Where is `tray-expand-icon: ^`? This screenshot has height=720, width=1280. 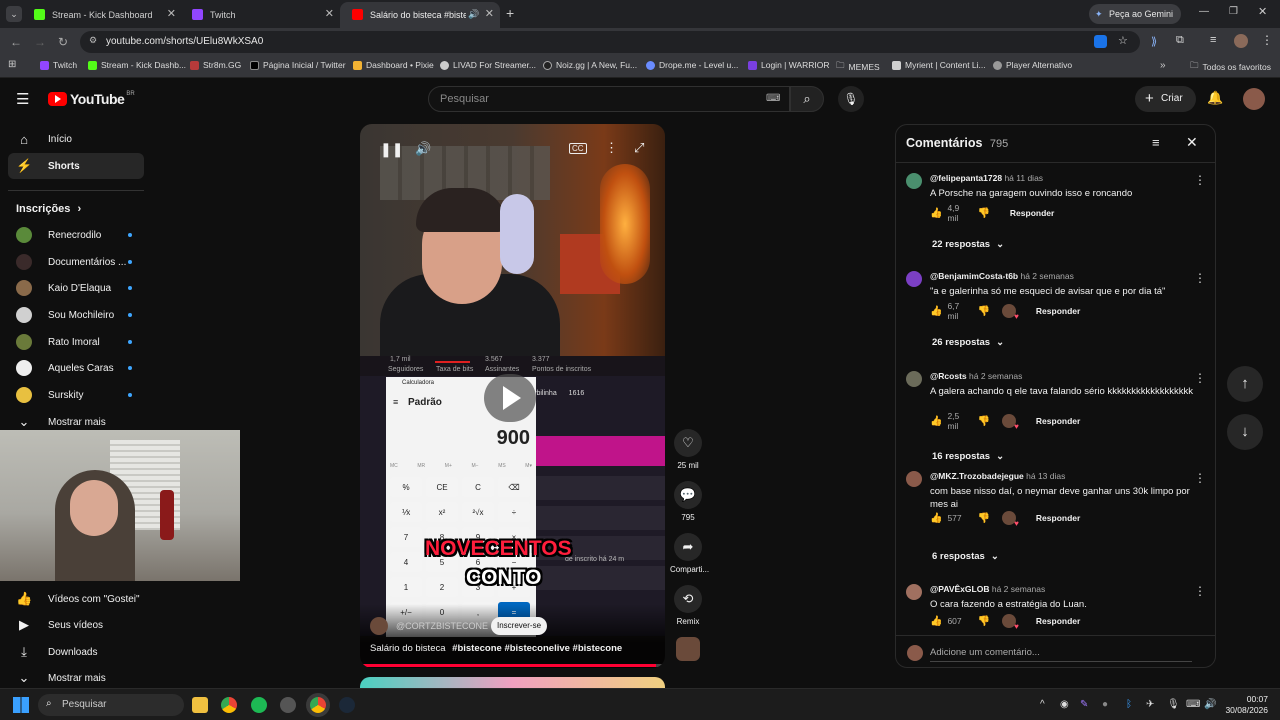
tray-expand-icon: ^ is located at coordinates (1042, 704).